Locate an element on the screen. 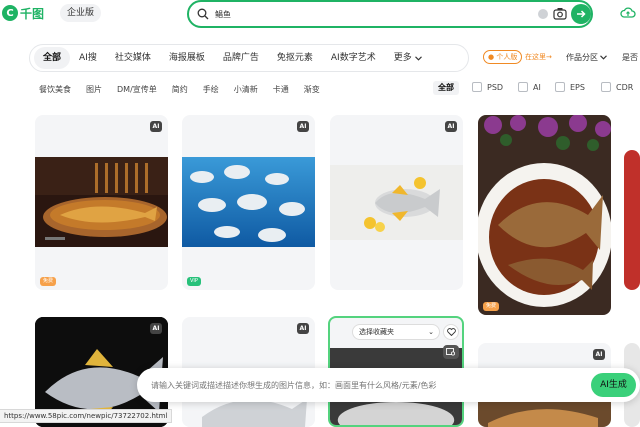 The image size is (640, 427). filter-cartoon: 卡通 is located at coordinates (281, 89).